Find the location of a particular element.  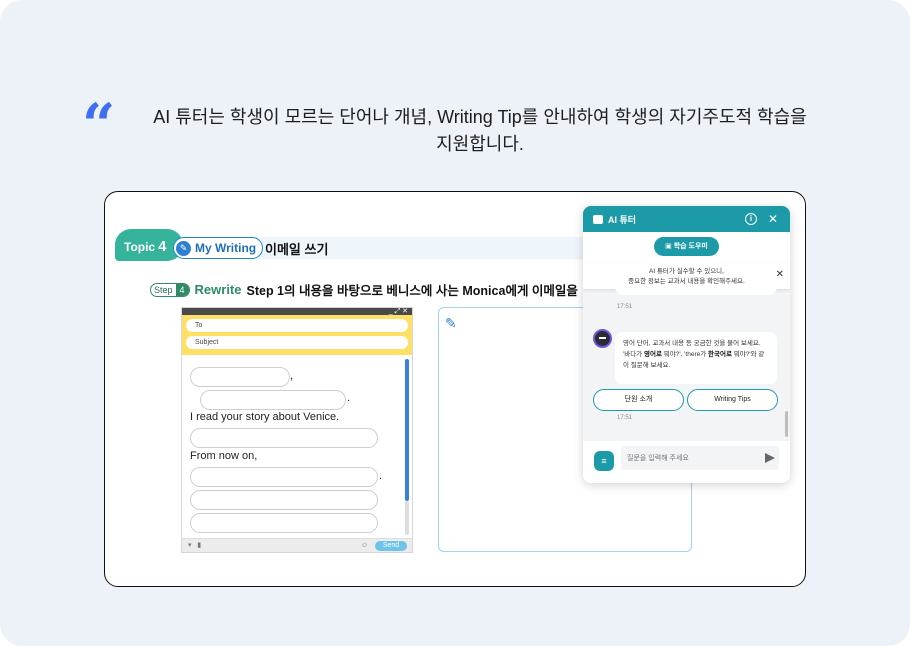

scrollbar-thumb is located at coordinates (407, 430).